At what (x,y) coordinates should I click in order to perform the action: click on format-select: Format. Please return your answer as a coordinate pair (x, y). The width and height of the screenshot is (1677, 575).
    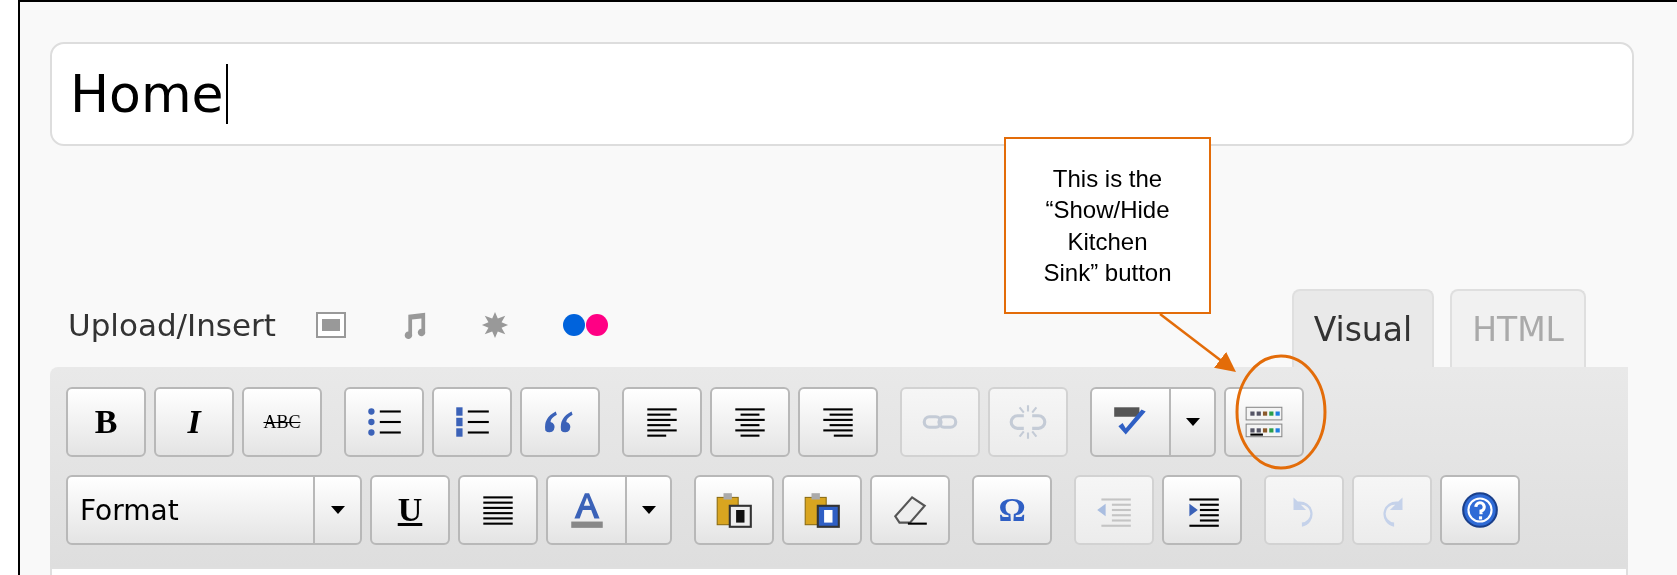
    Looking at the image, I should click on (190, 510).